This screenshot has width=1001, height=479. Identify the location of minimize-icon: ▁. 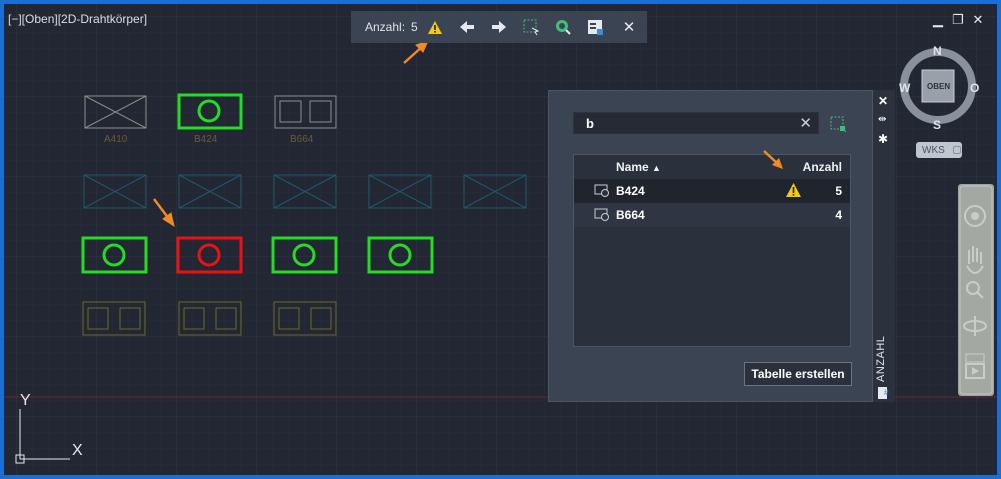
(938, 20).